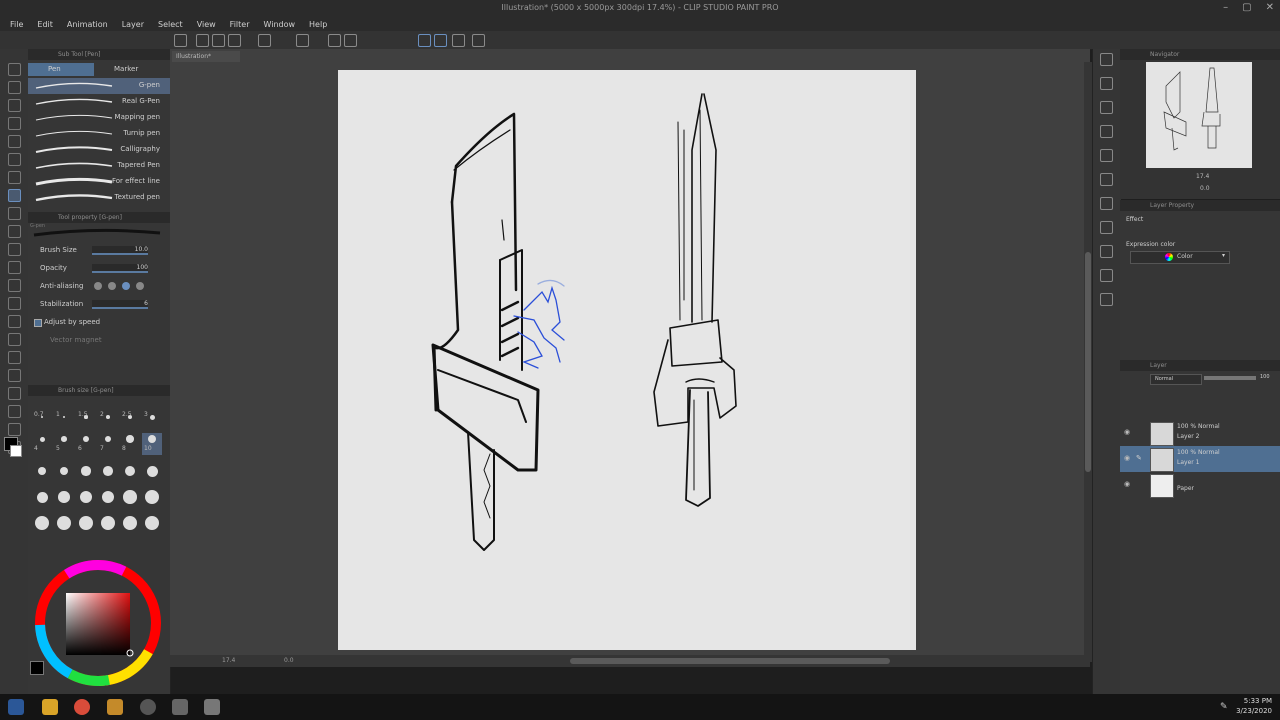  What do you see at coordinates (478, 40) in the screenshot?
I see `globe-icon` at bounding box center [478, 40].